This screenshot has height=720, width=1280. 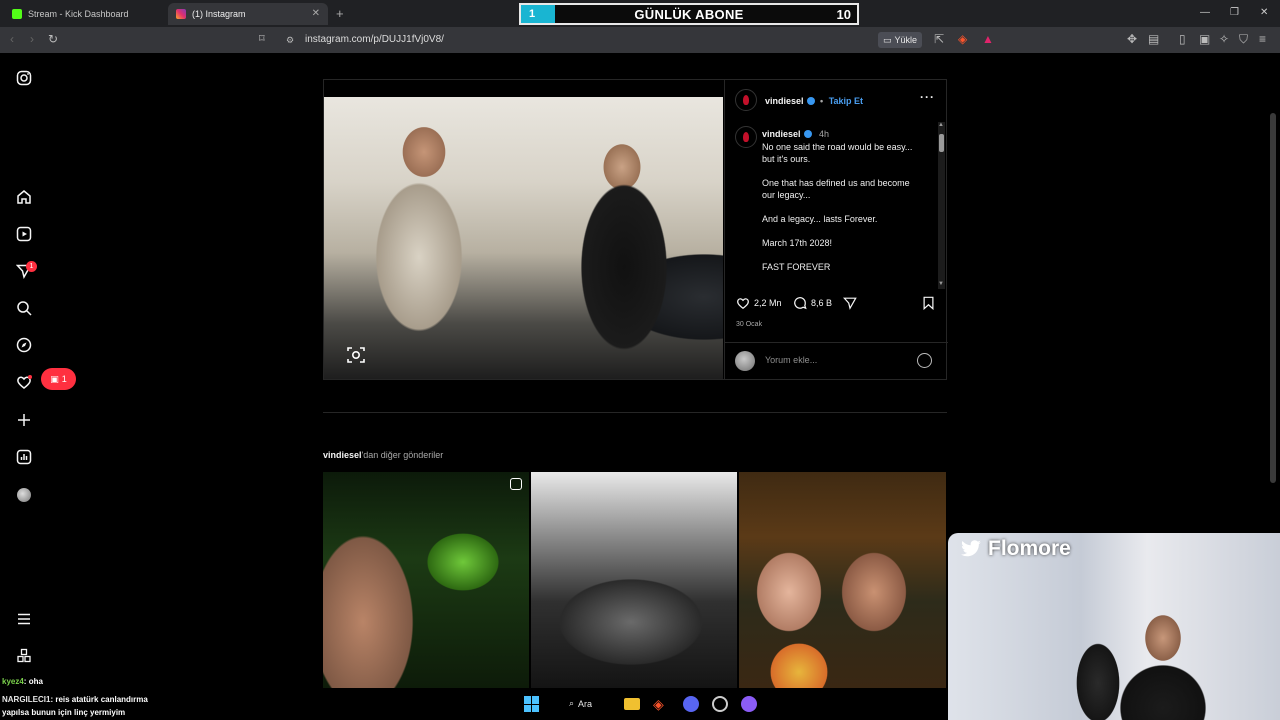 I want to click on like-count: 2,2 Mn, so click(x=768, y=303).